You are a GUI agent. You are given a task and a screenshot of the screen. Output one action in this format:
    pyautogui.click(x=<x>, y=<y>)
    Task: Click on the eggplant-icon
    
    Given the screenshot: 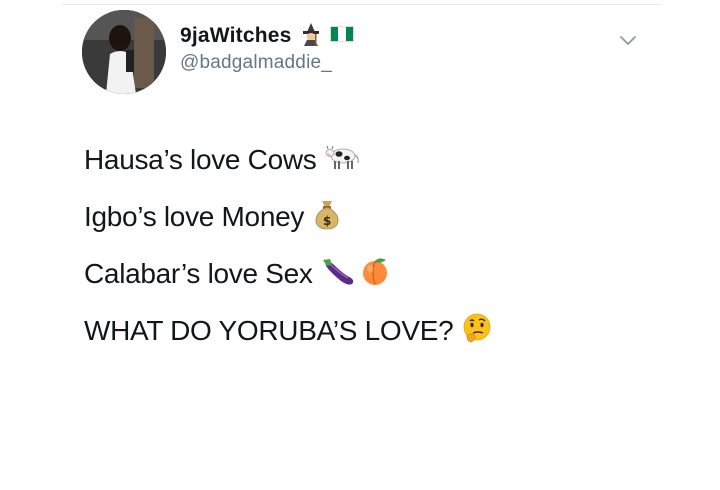 What is the action you would take?
    pyautogui.click(x=339, y=274)
    